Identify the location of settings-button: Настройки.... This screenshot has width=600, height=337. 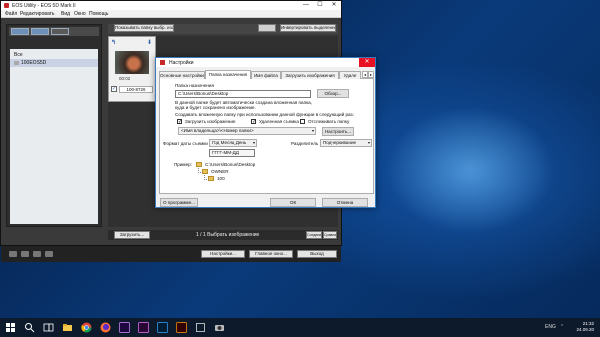
(223, 254).